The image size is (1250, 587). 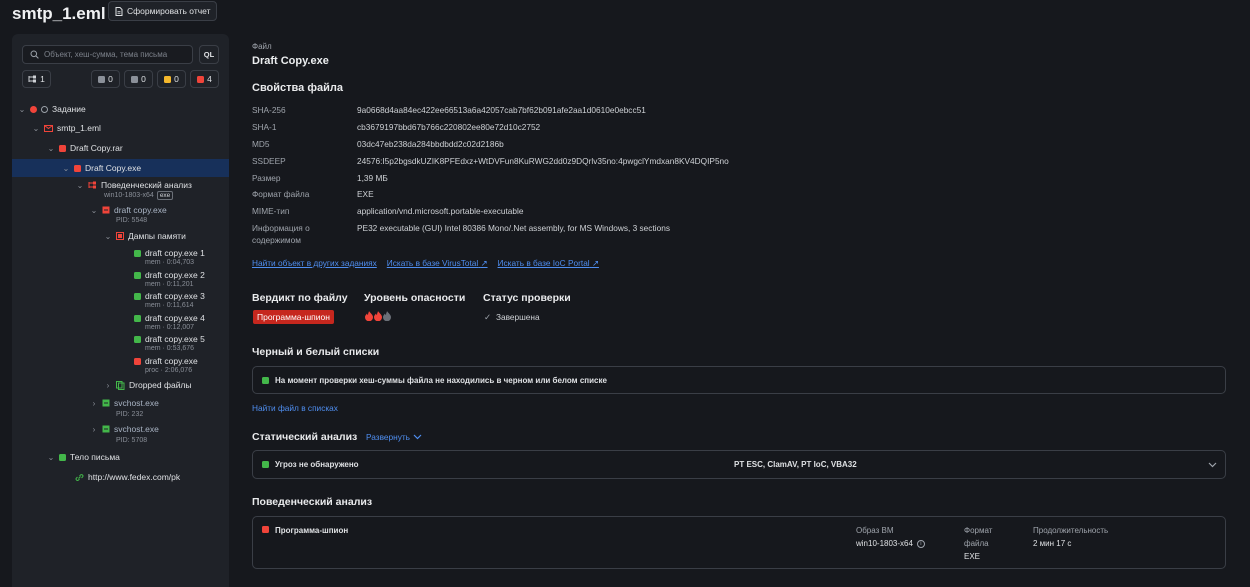 What do you see at coordinates (166, 361) in the screenshot?
I see `tree-item-dump-6: draft copy.exe` at bounding box center [166, 361].